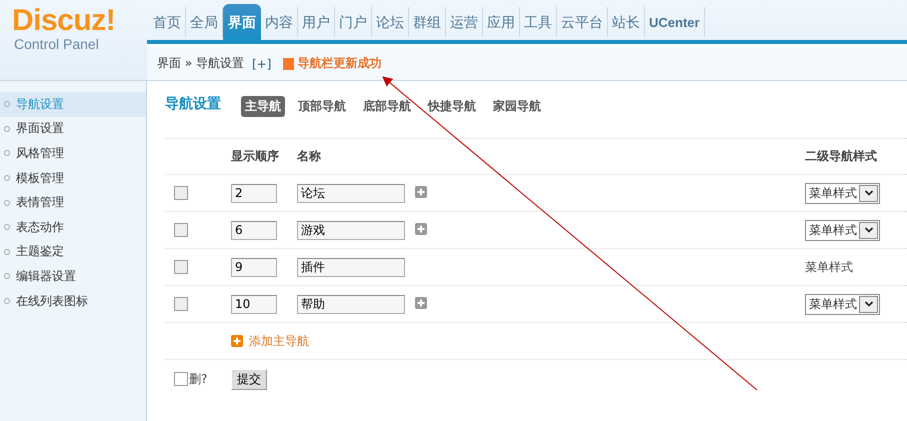 Image resolution: width=907 pixels, height=421 pixels. Describe the element at coordinates (464, 22) in the screenshot. I see `nav-tab: 运营` at that location.